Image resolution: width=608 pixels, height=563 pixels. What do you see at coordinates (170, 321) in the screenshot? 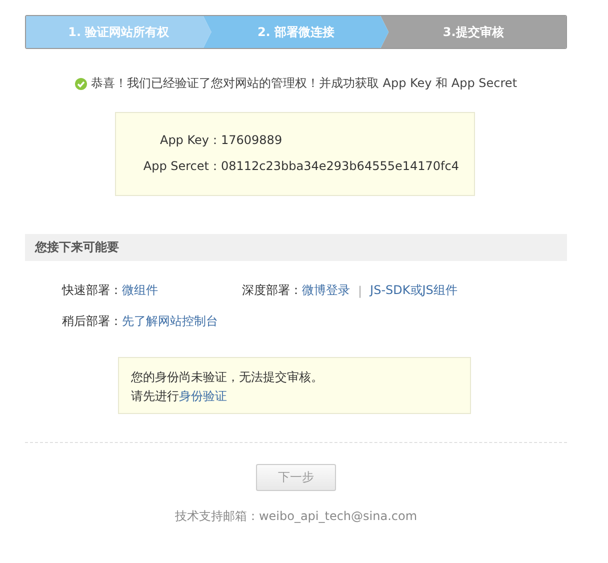
I see `deploy-link: 先了解网站控制台` at bounding box center [170, 321].